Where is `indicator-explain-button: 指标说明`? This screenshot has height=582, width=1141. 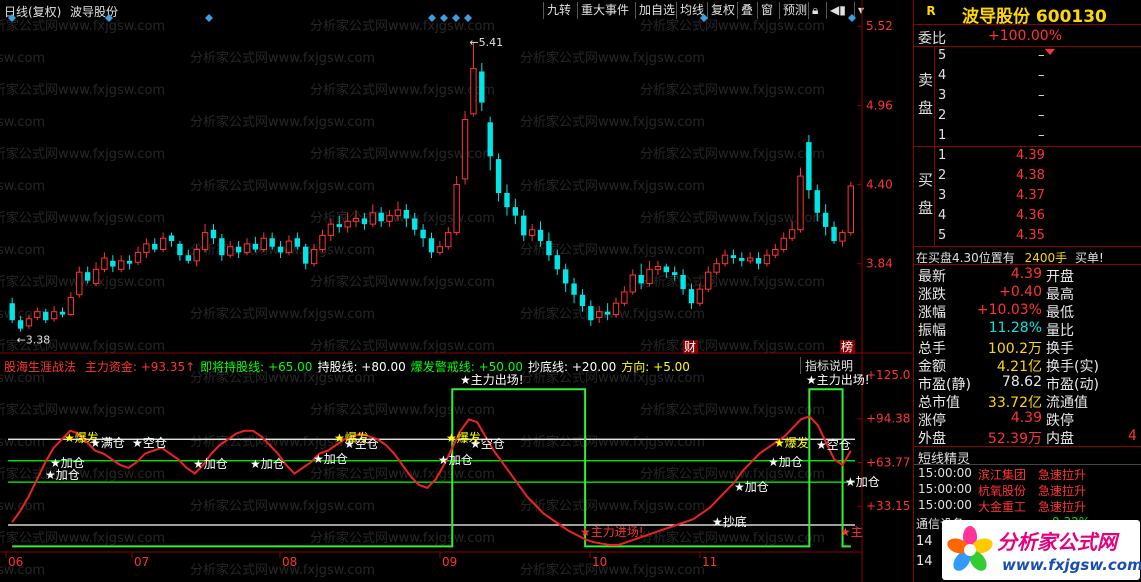
indicator-explain-button: 指标说明 is located at coordinates (826, 365).